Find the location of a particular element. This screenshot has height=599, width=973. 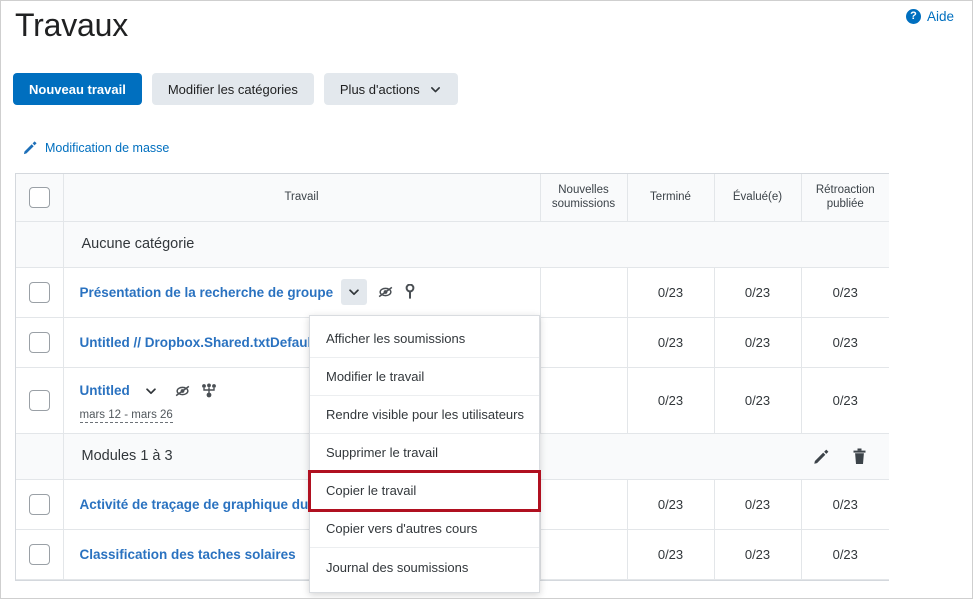

key-icon is located at coordinates (410, 292).